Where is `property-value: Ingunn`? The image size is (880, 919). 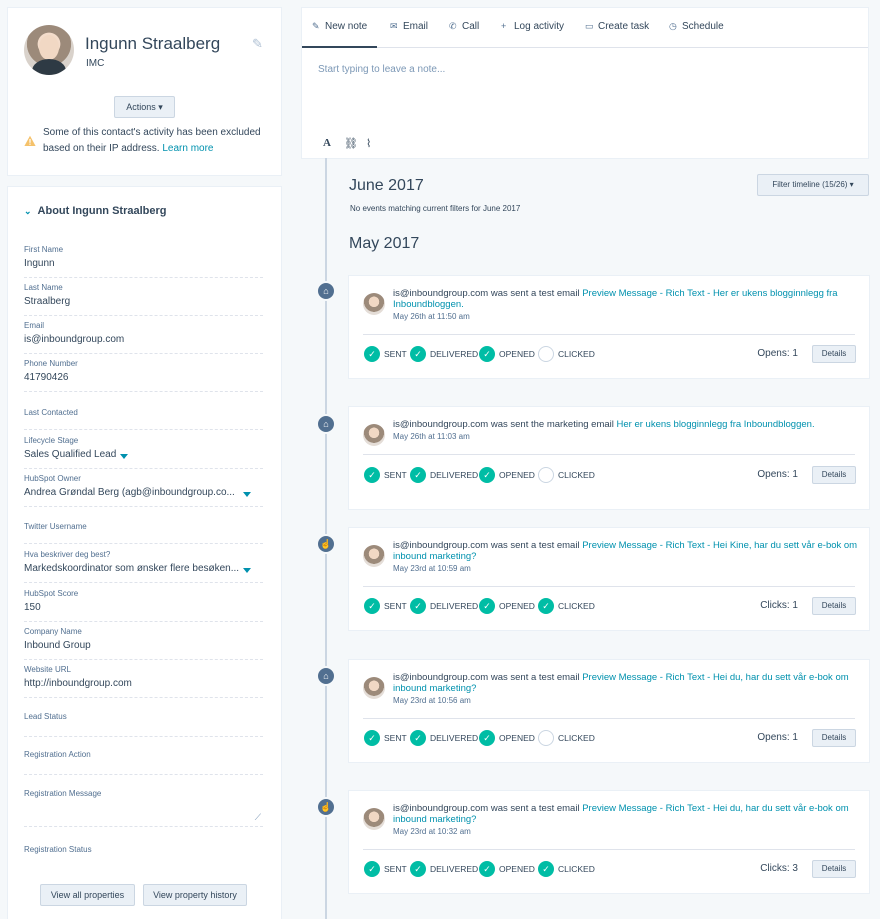 property-value: Ingunn is located at coordinates (143, 263).